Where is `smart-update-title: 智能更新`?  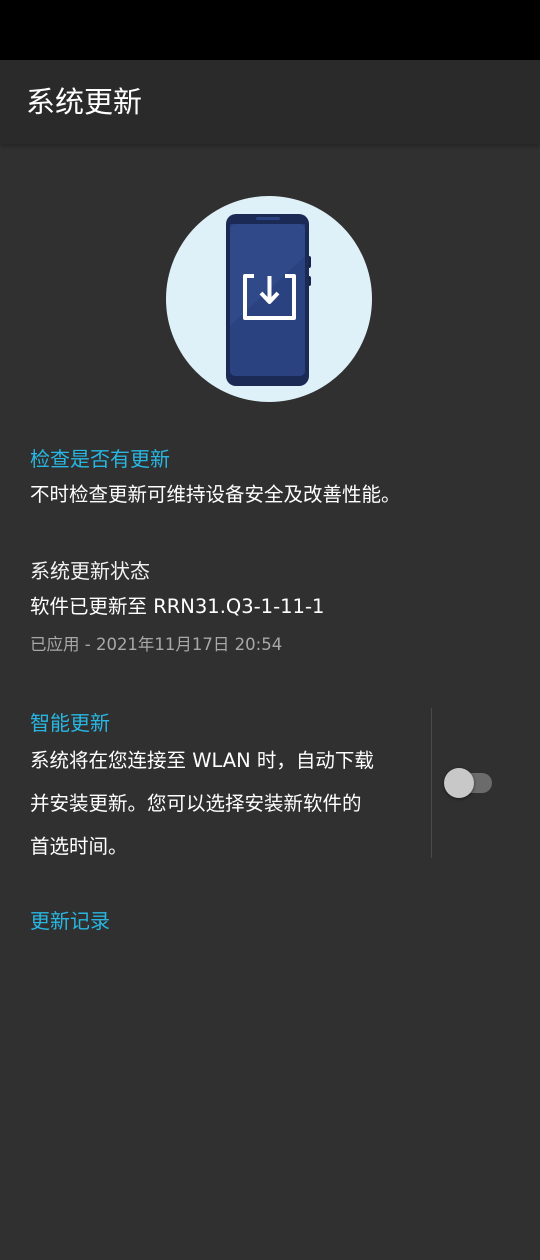
smart-update-title: 智能更新 is located at coordinates (220, 723).